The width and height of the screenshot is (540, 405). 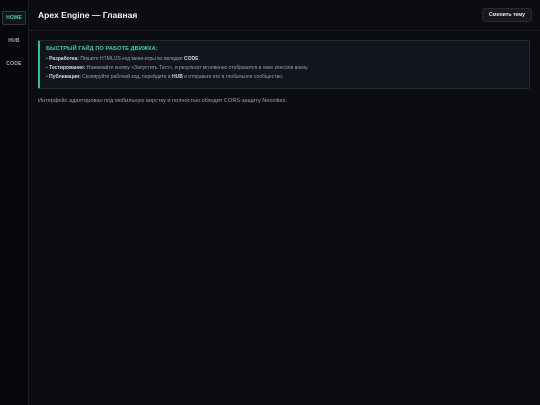 What do you see at coordinates (65, 77) in the screenshot?
I see `guide-item-label: Публикация:` at bounding box center [65, 77].